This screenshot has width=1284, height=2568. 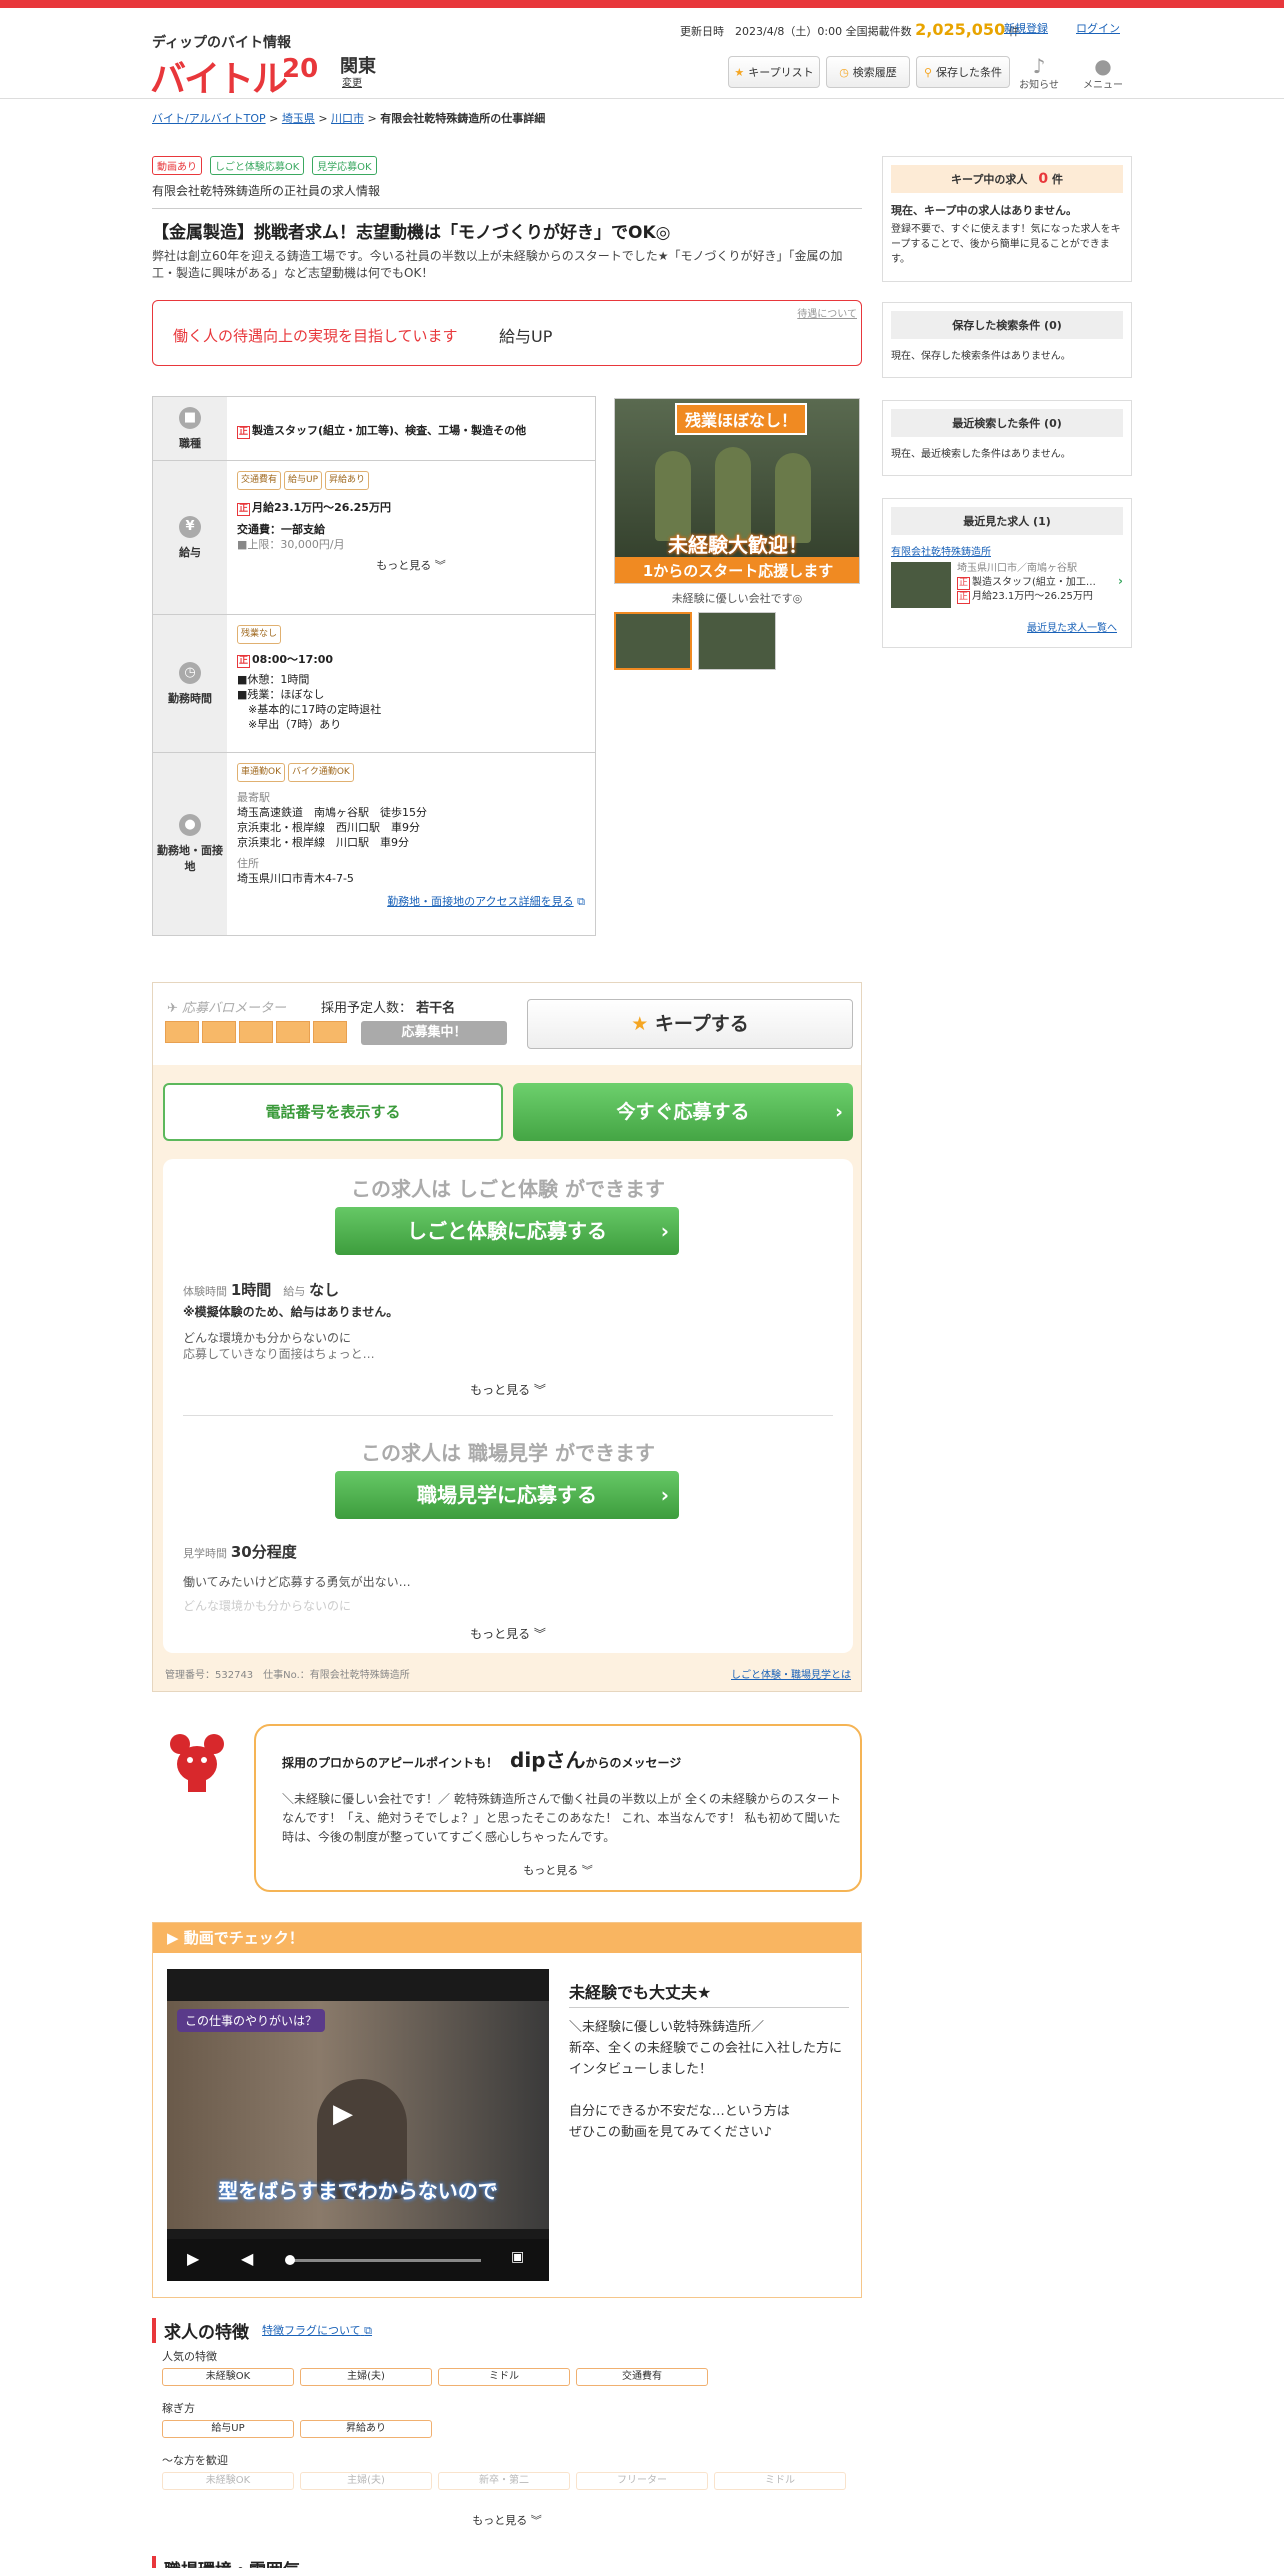 What do you see at coordinates (507, 1495) in the screenshot?
I see `kengaku-apply-button: 職場見学に応募する ›` at bounding box center [507, 1495].